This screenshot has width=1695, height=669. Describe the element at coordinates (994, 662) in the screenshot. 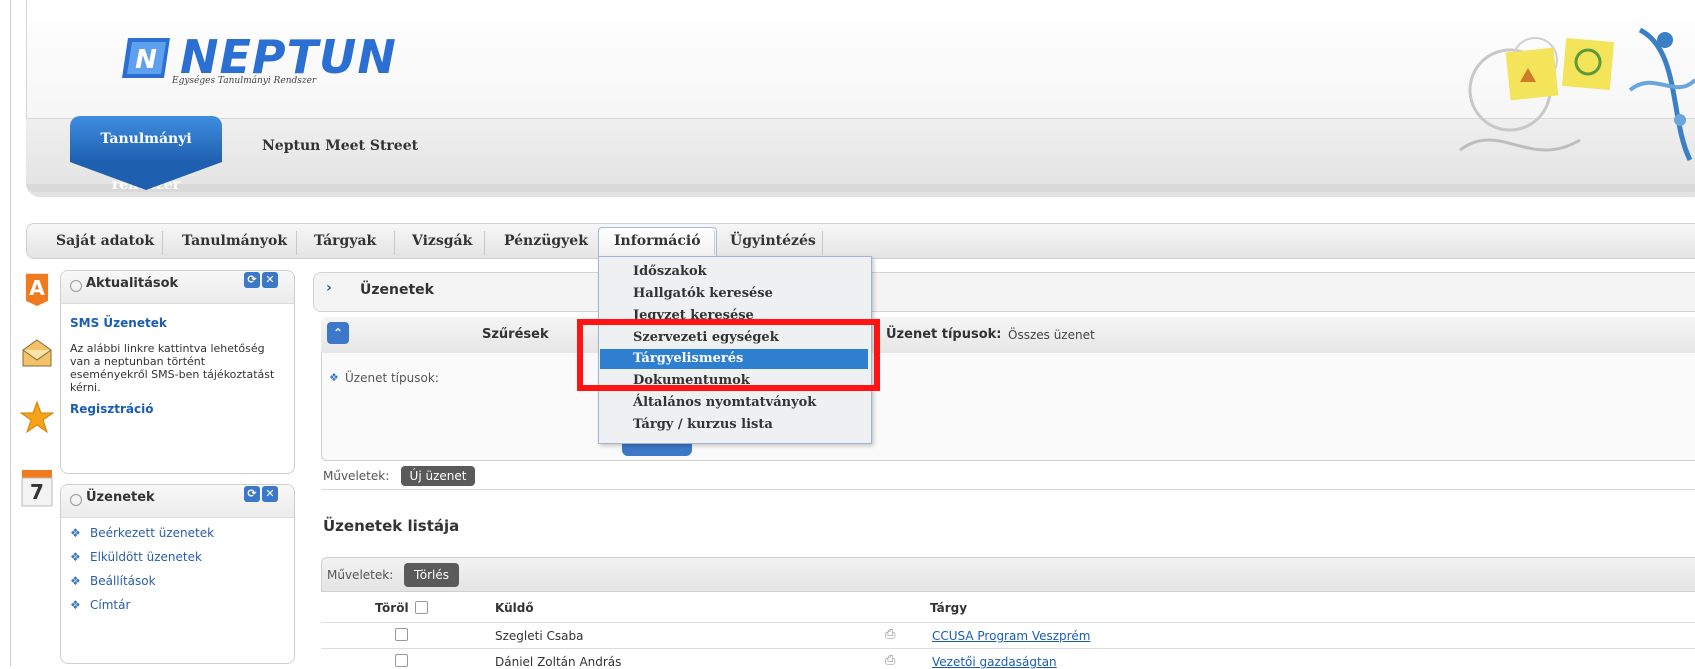

I see `row-subject-link: Vezetői gazdaságtan` at that location.